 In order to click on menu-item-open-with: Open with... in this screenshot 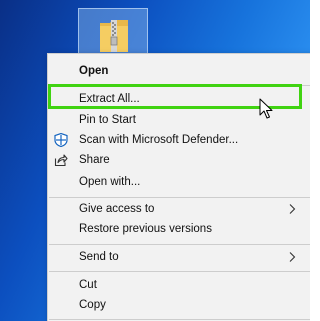, I will do `click(179, 182)`.